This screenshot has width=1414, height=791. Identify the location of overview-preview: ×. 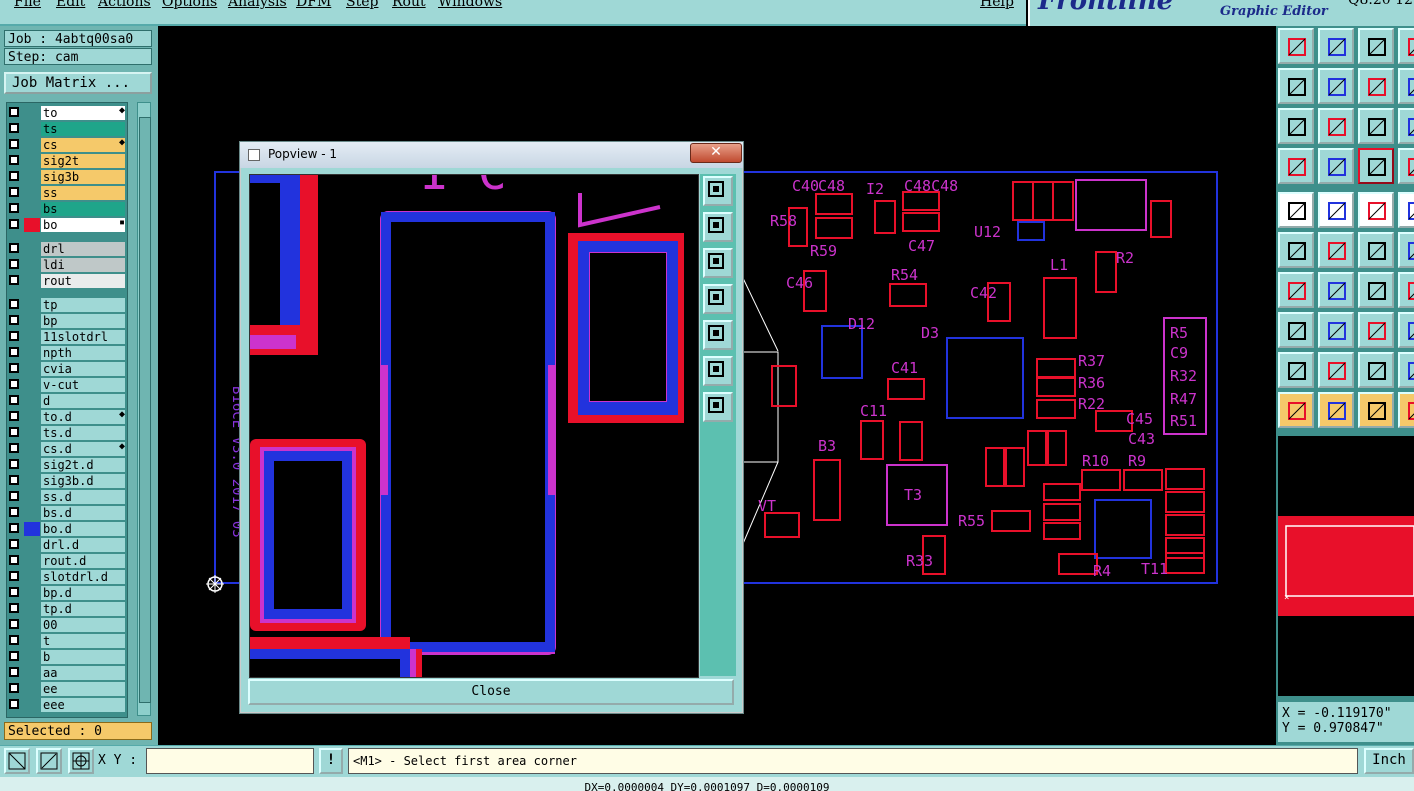
(1346, 566).